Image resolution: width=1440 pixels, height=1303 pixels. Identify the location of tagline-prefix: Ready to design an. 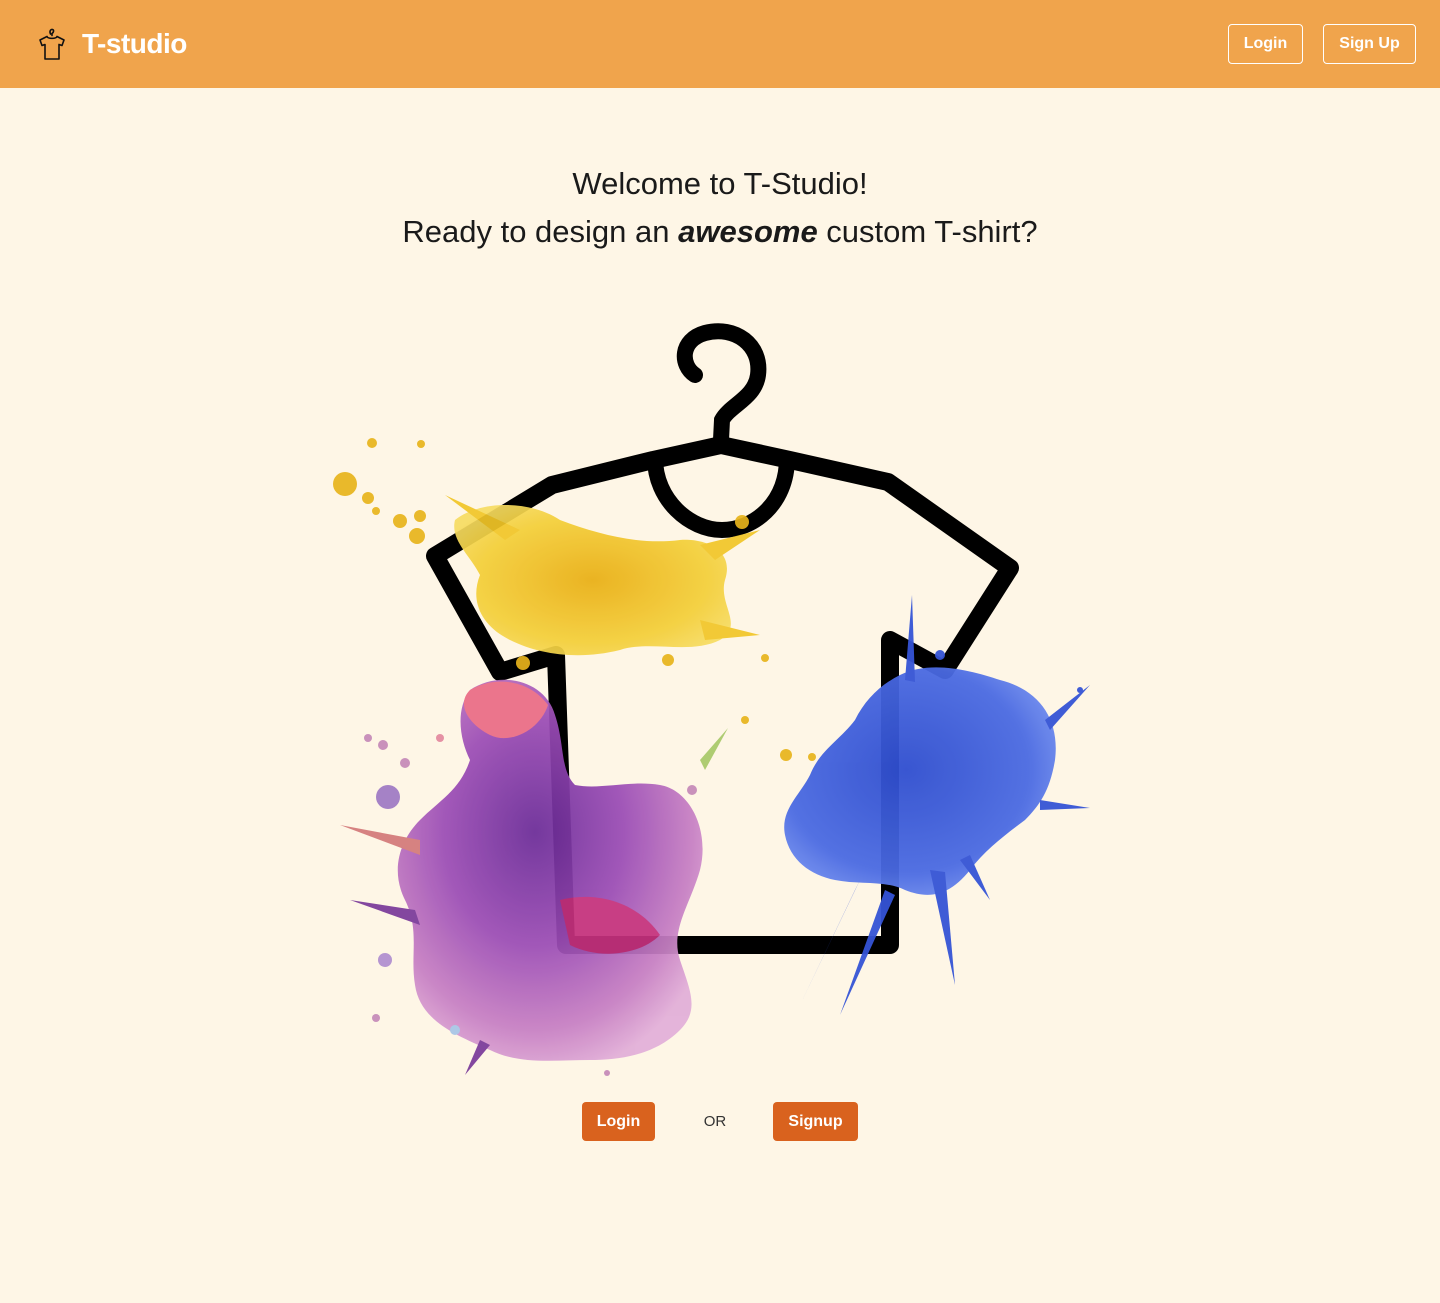
(540, 231).